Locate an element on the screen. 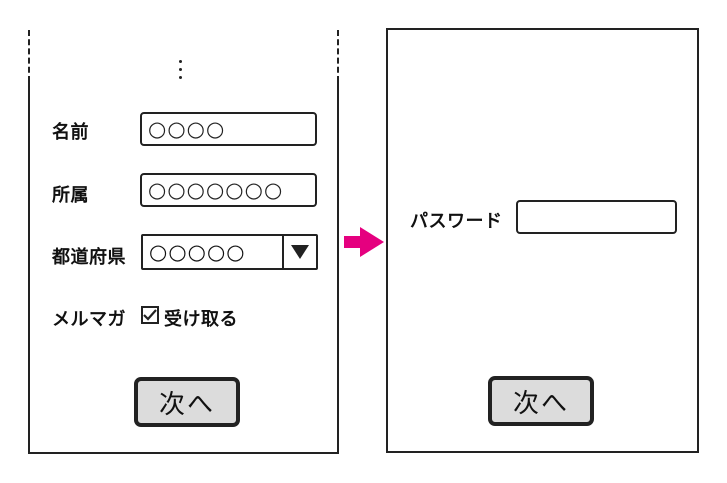 The height and width of the screenshot is (483, 727). left-next-button: 次へ is located at coordinates (187, 402).